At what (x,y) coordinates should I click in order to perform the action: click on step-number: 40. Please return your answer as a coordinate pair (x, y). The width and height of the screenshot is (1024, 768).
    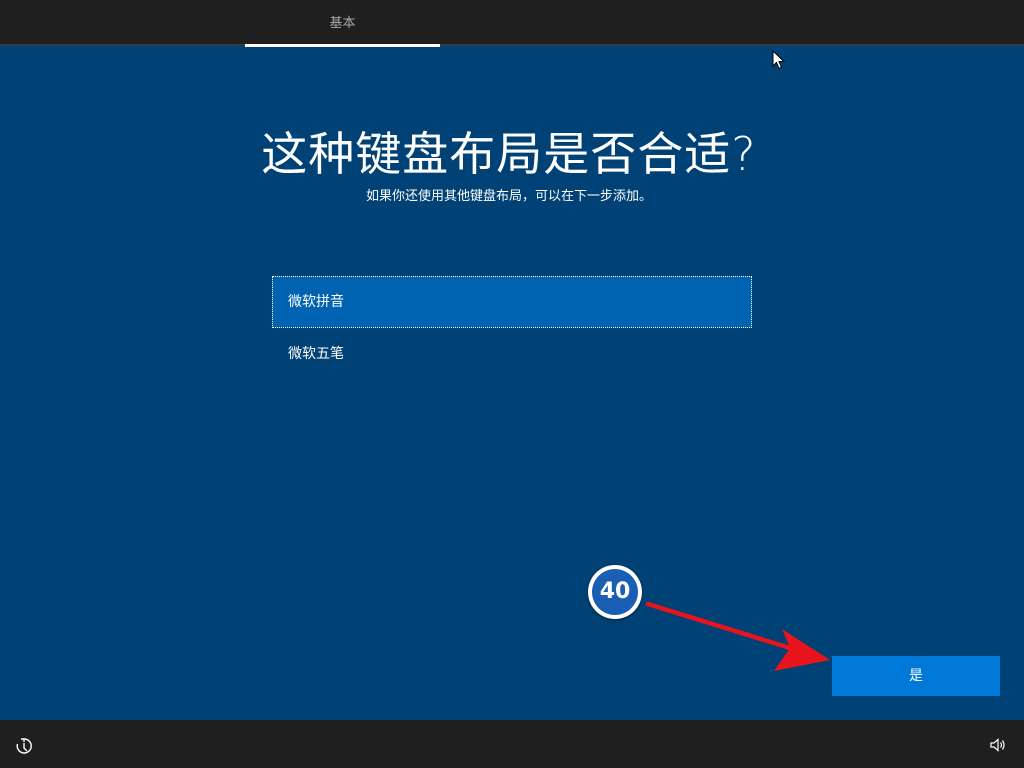
    Looking at the image, I should click on (615, 592).